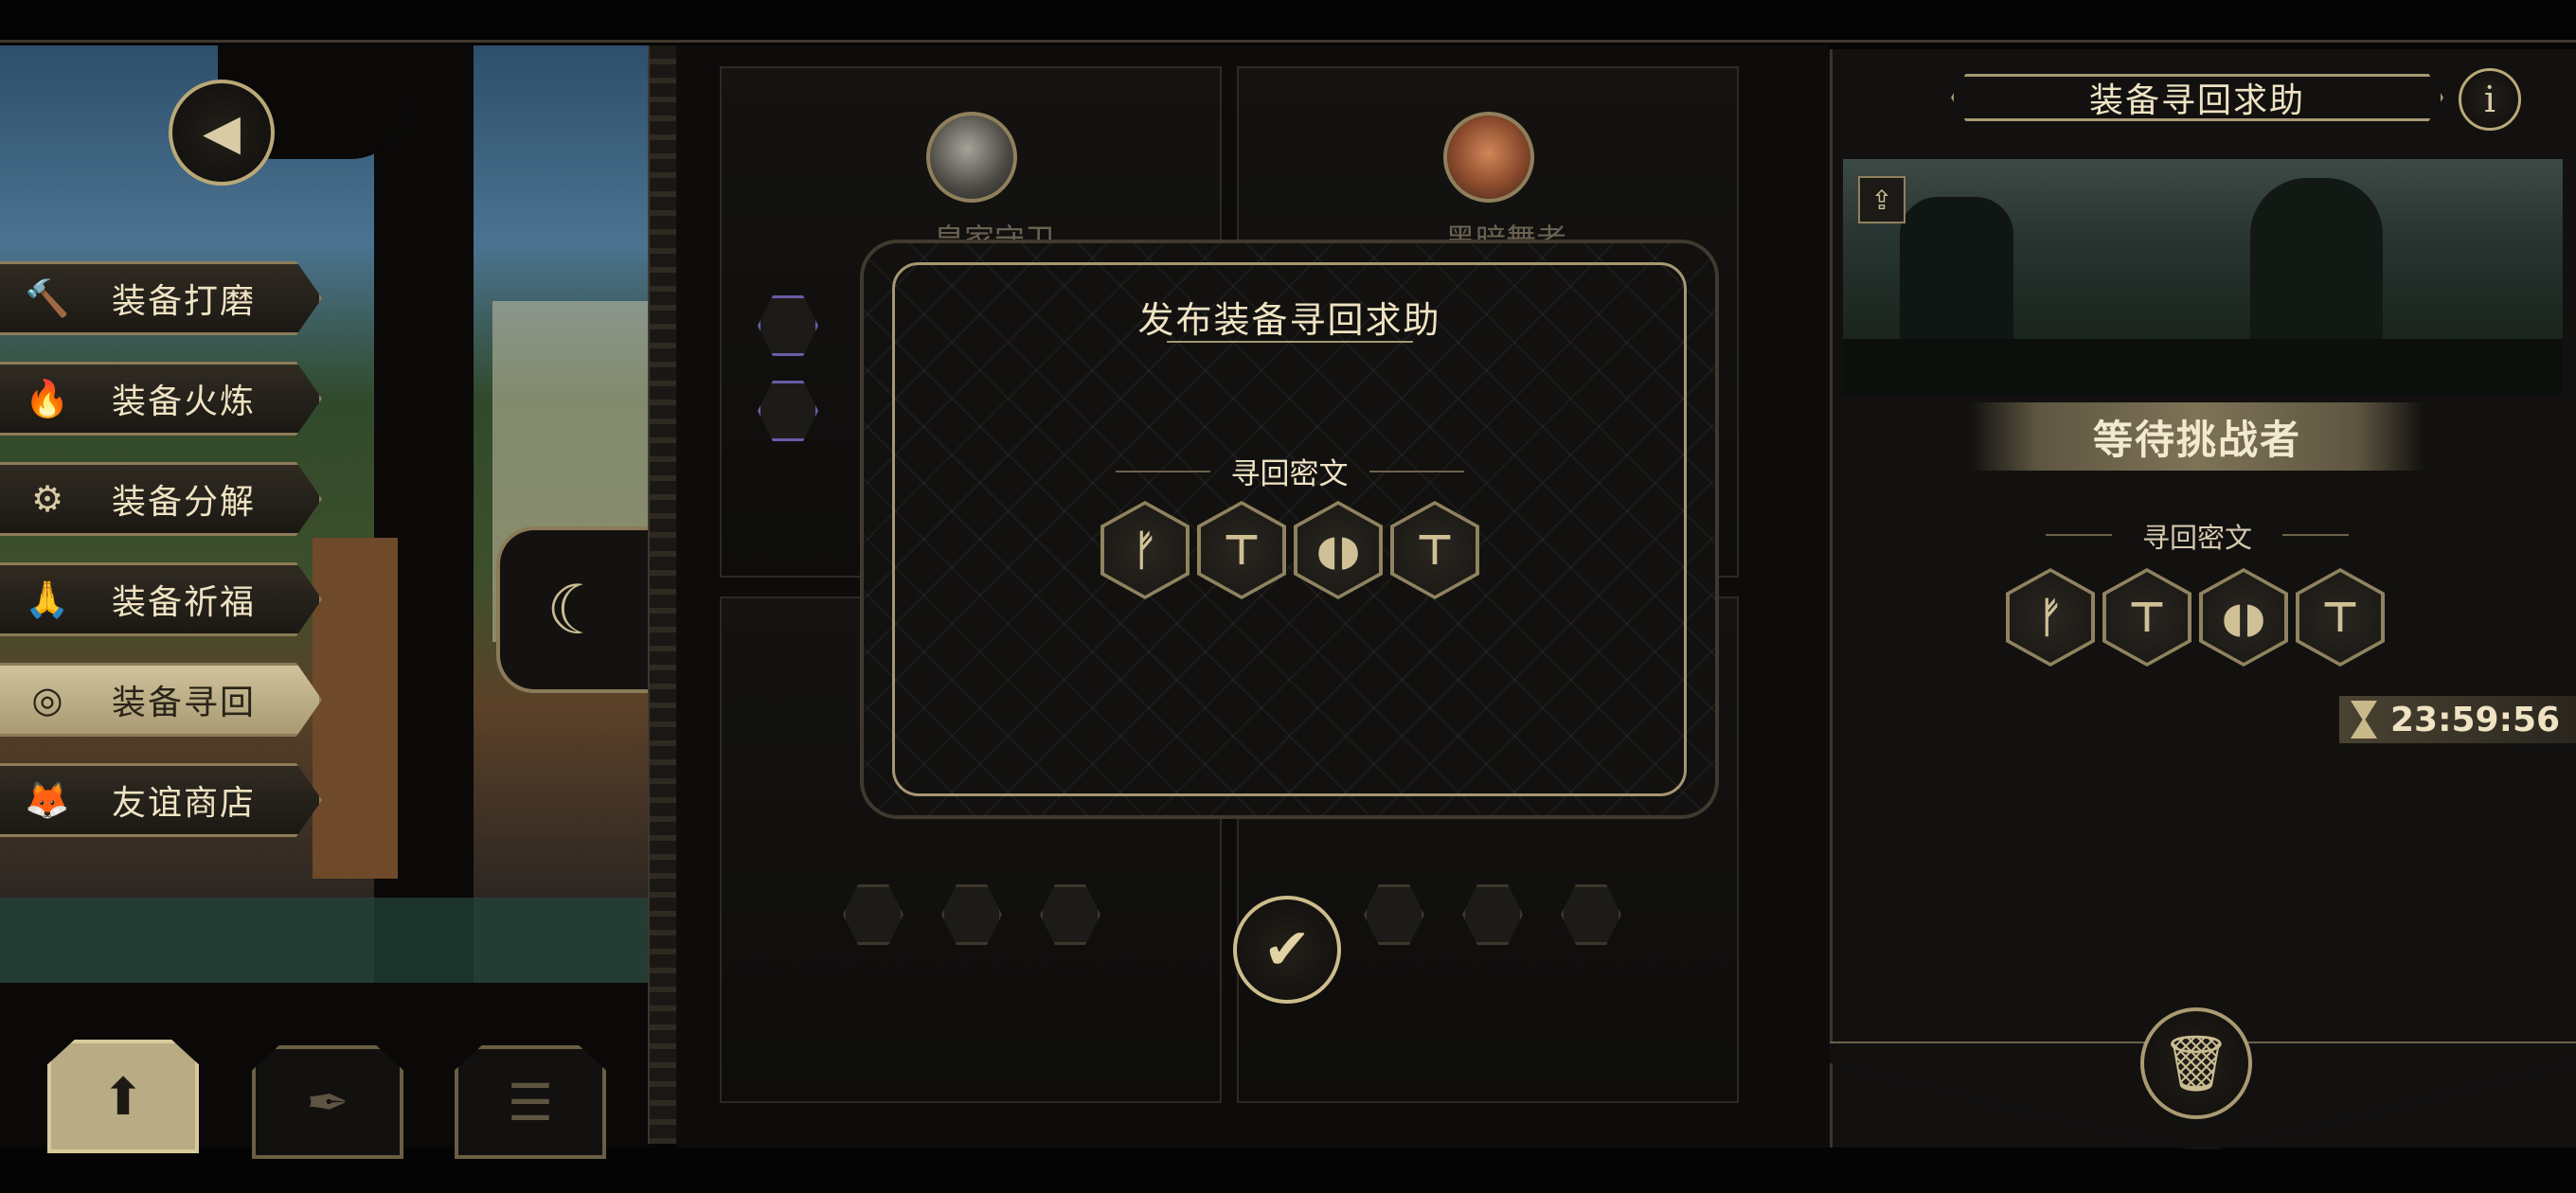 The image size is (2576, 1193). I want to click on upload-icon: ⬆, so click(123, 1096).